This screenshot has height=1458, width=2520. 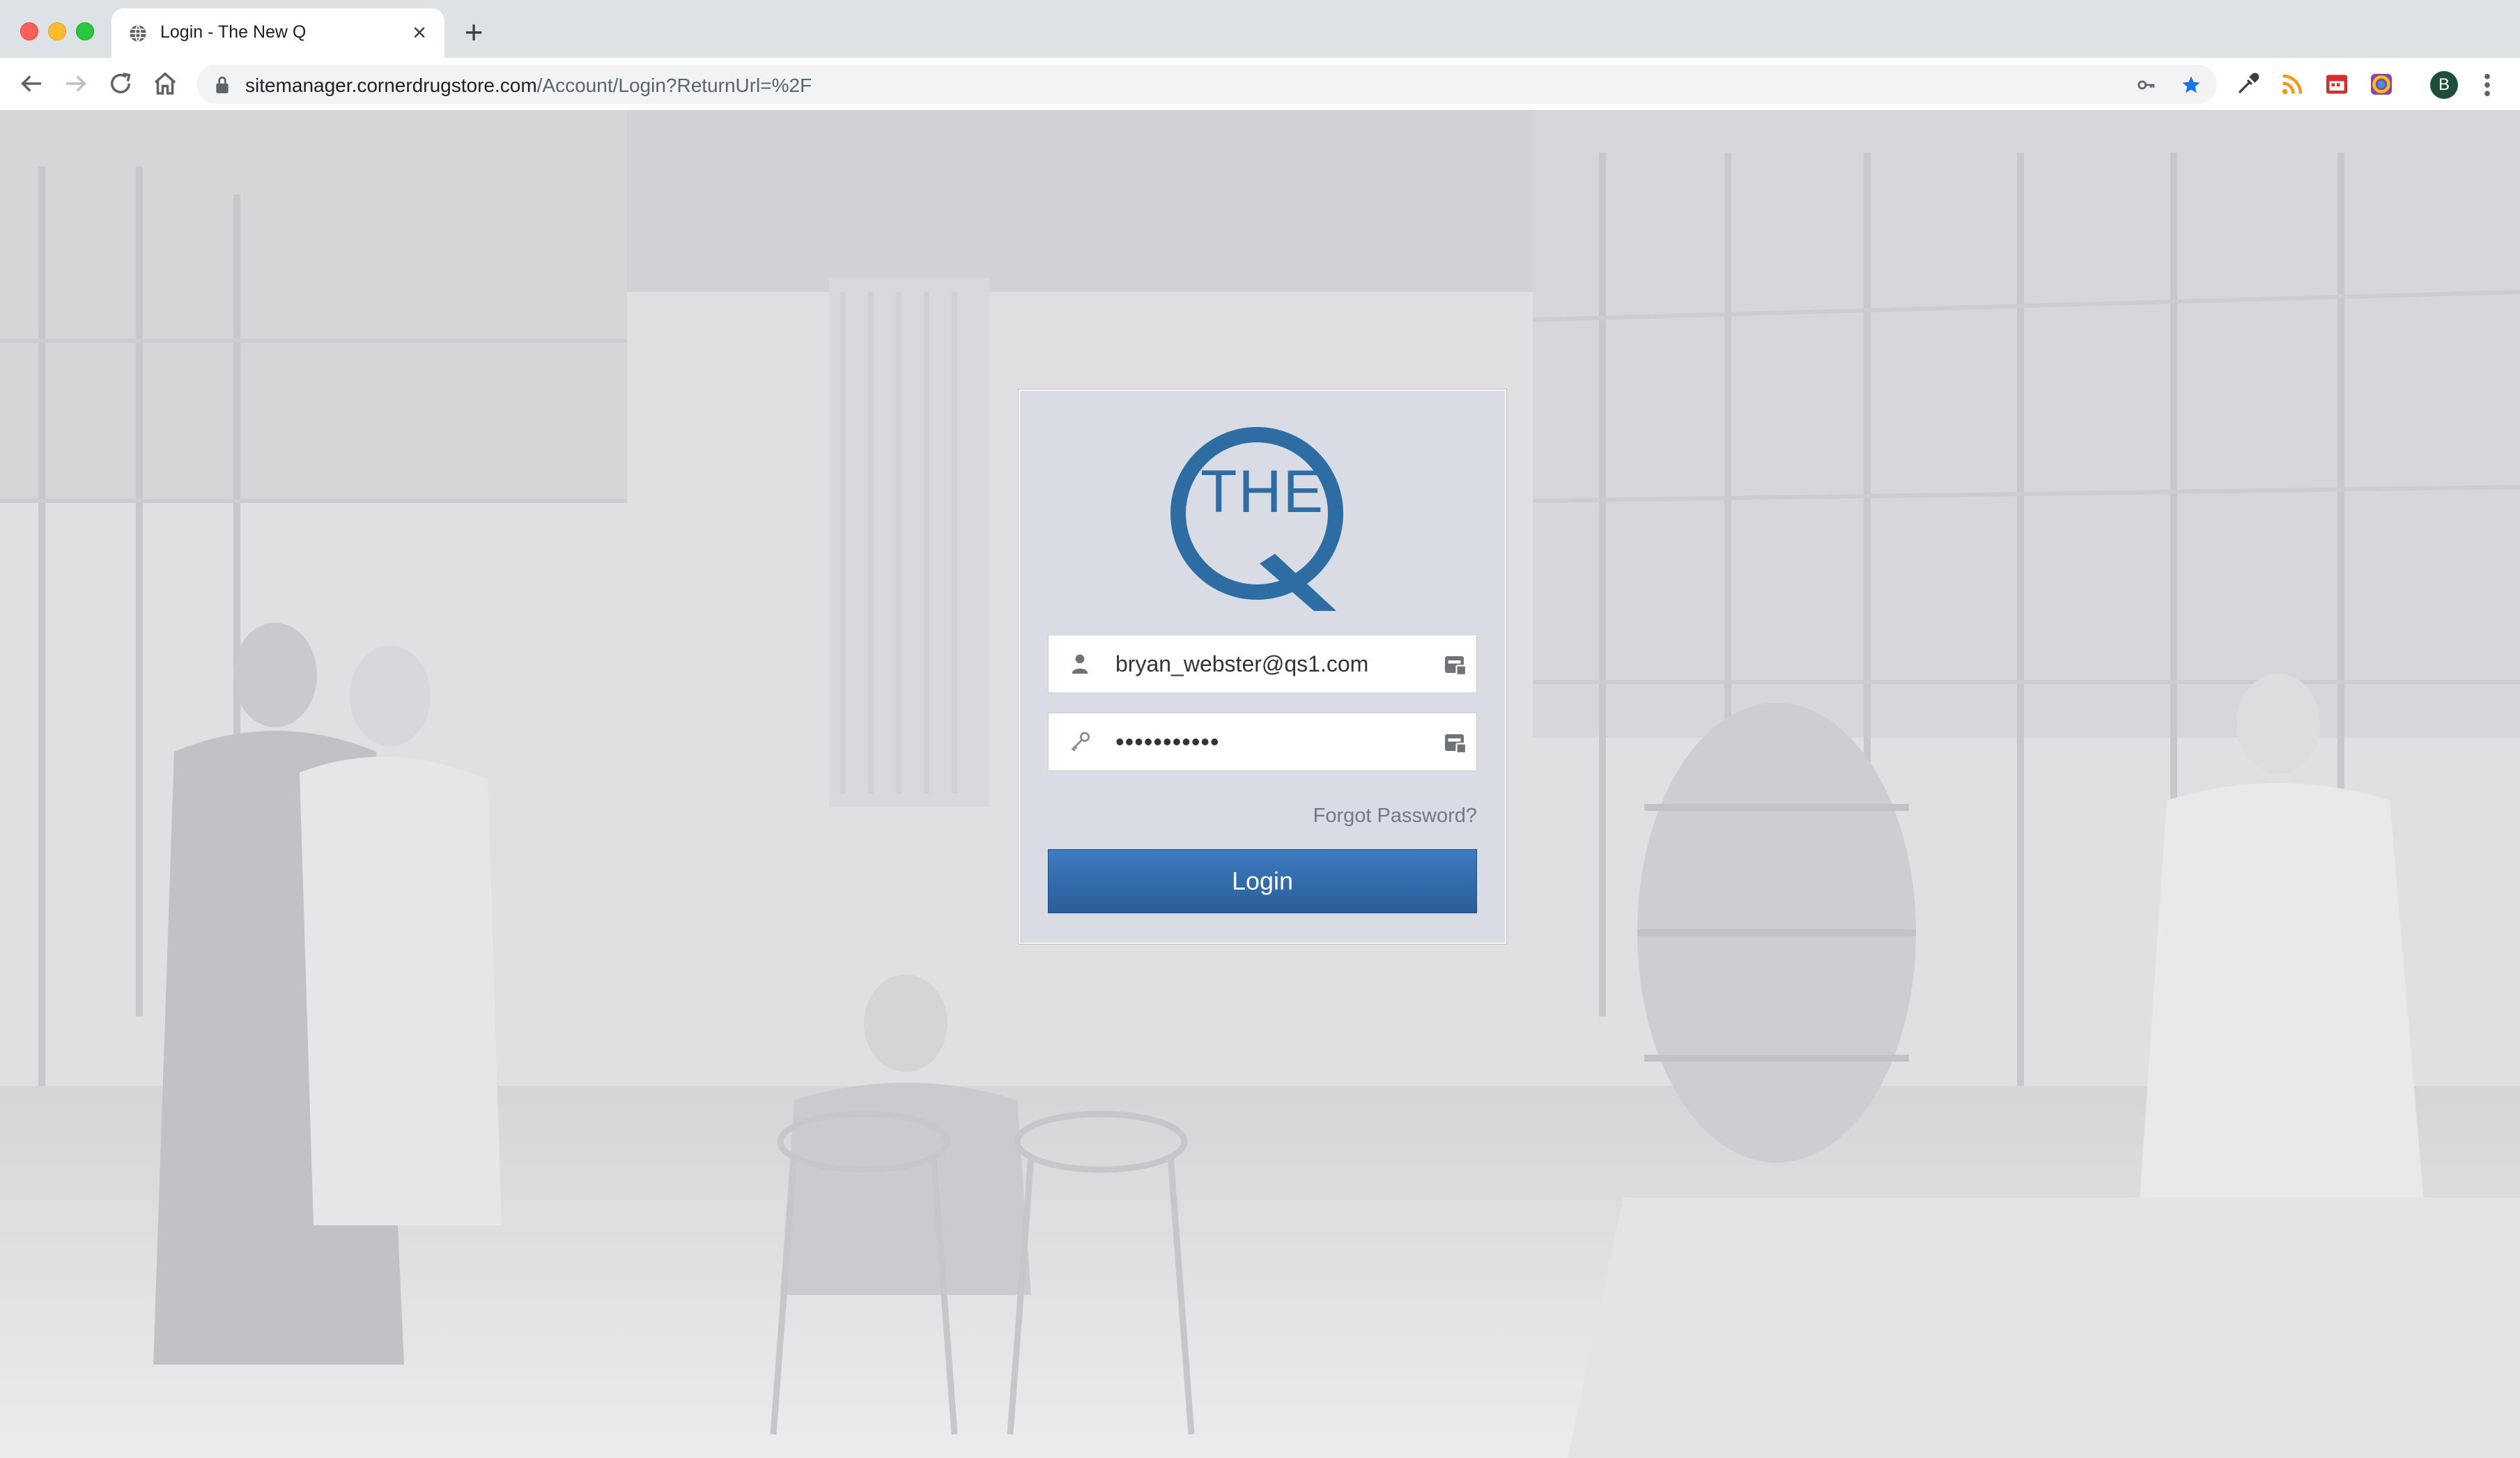 I want to click on close-window-button, so click(x=29, y=31).